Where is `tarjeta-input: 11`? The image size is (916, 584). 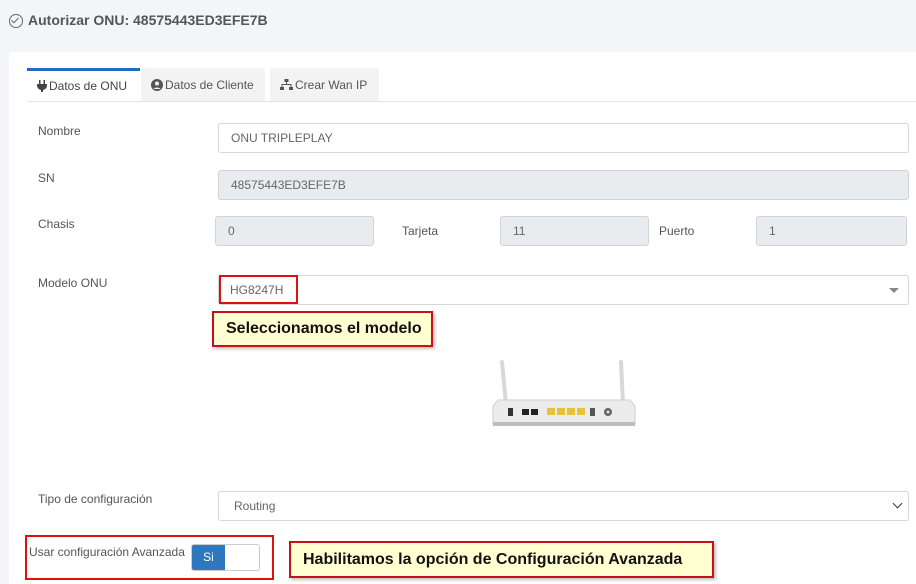
tarjeta-input: 11 is located at coordinates (574, 231).